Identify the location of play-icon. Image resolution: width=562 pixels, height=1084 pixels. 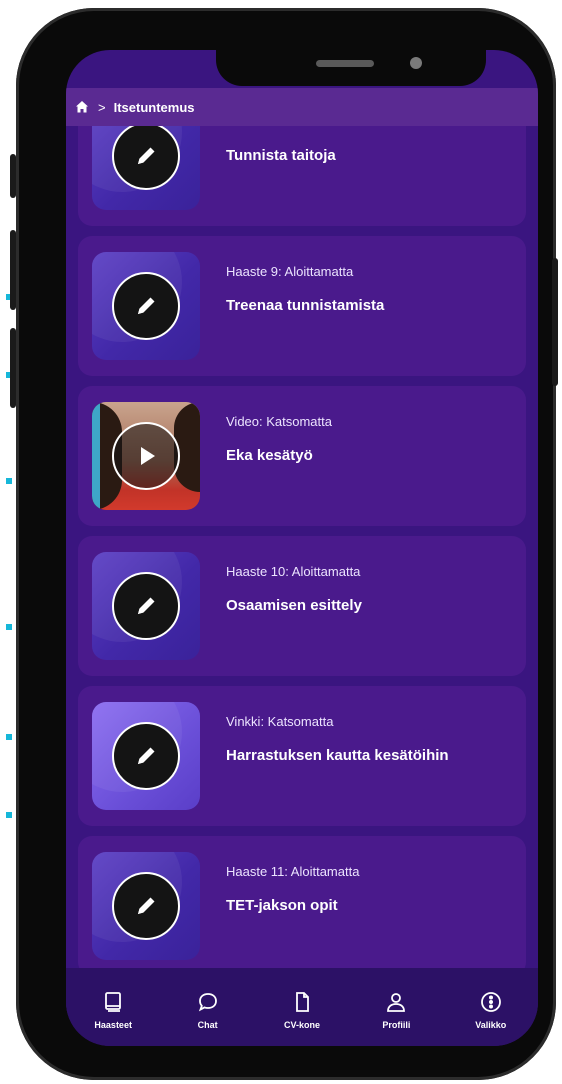
(146, 456).